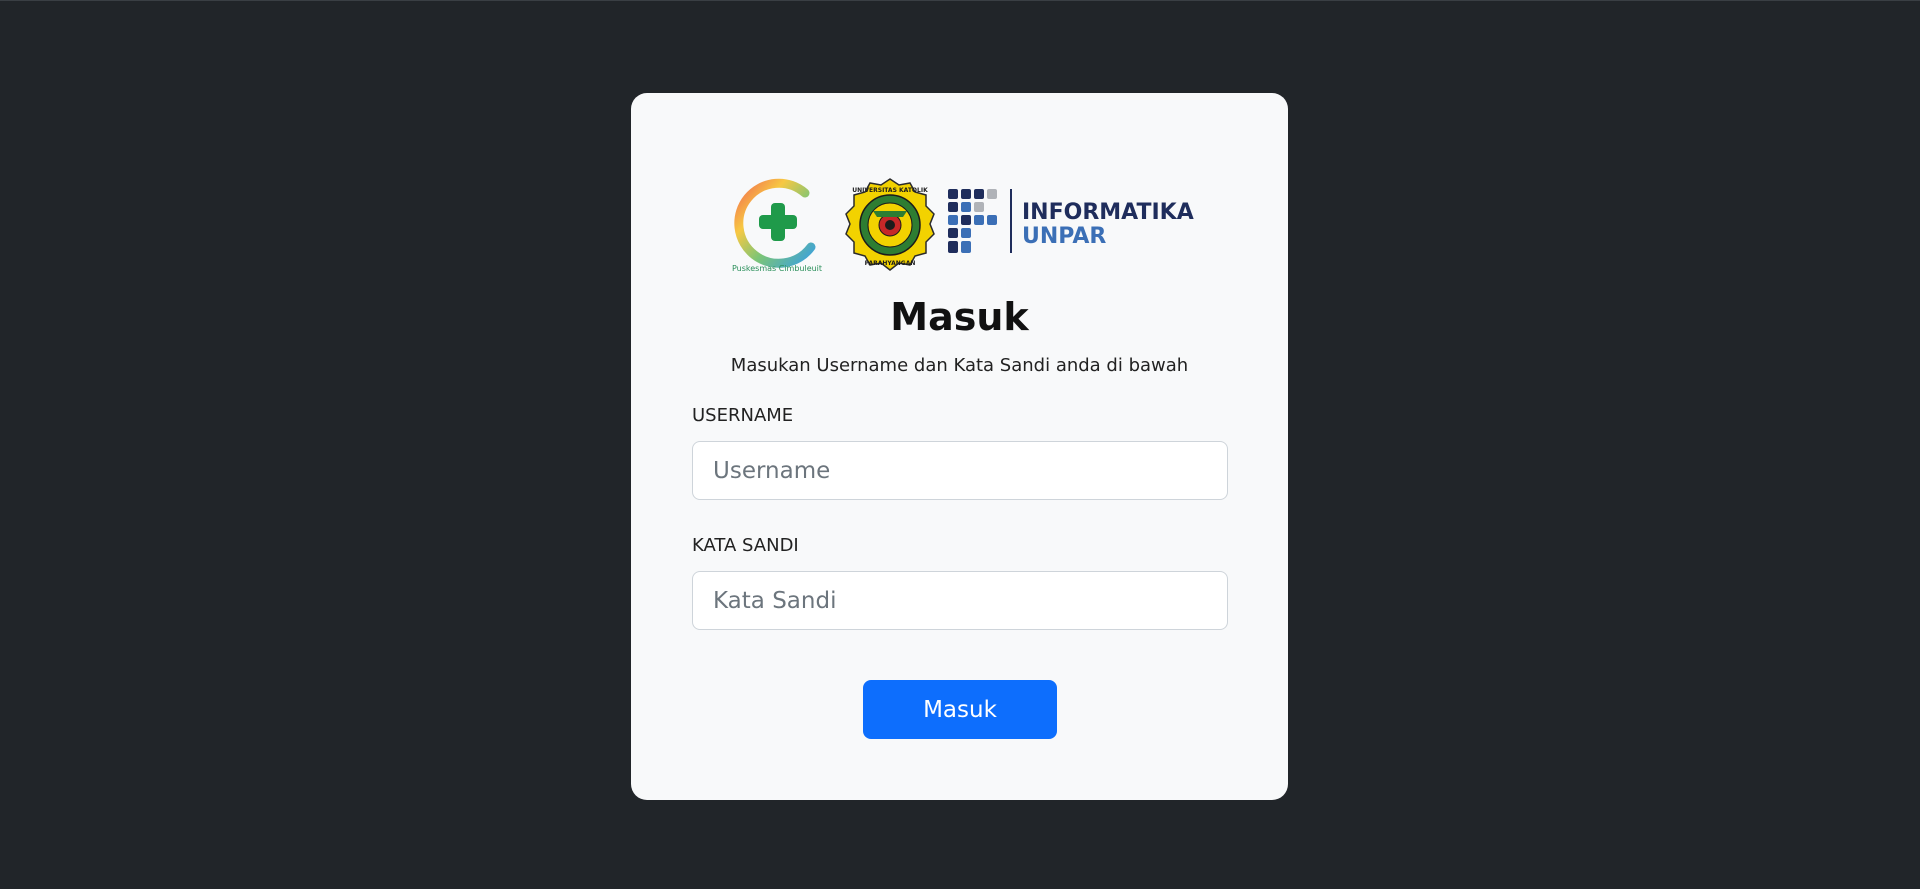 This screenshot has height=889, width=1920. What do you see at coordinates (890, 224) in the screenshot?
I see `unpar-seal-logo: UNIVERSITAS KATOLIK PARAHYANGAN` at bounding box center [890, 224].